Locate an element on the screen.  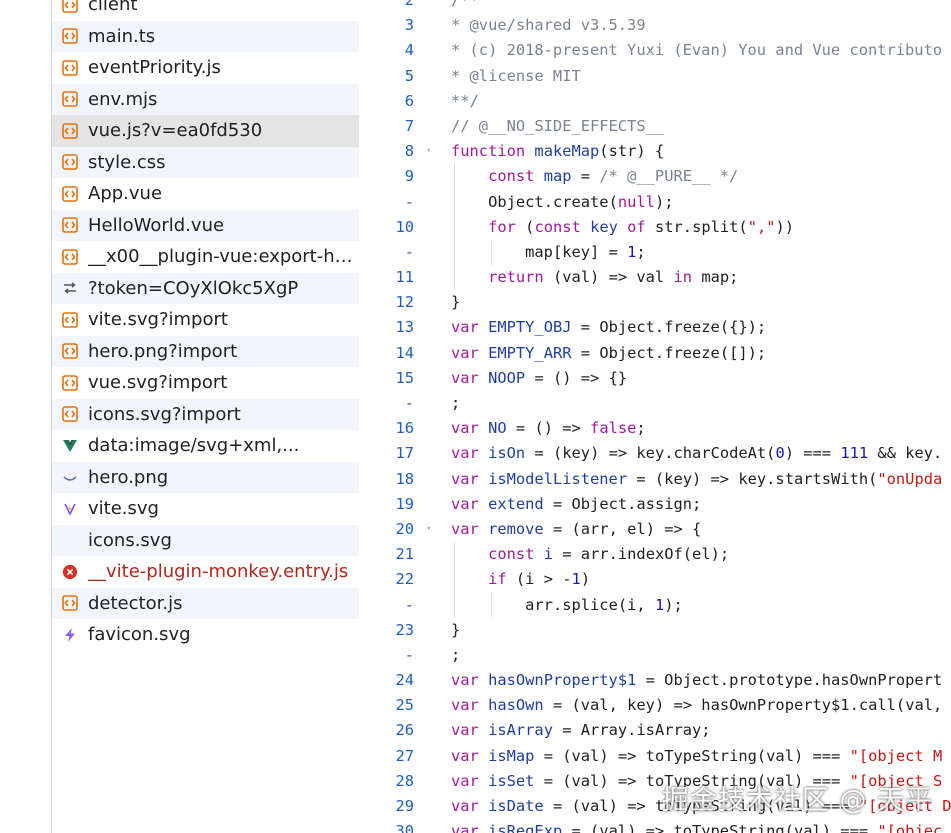
line-number: 9 is located at coordinates (388, 176).